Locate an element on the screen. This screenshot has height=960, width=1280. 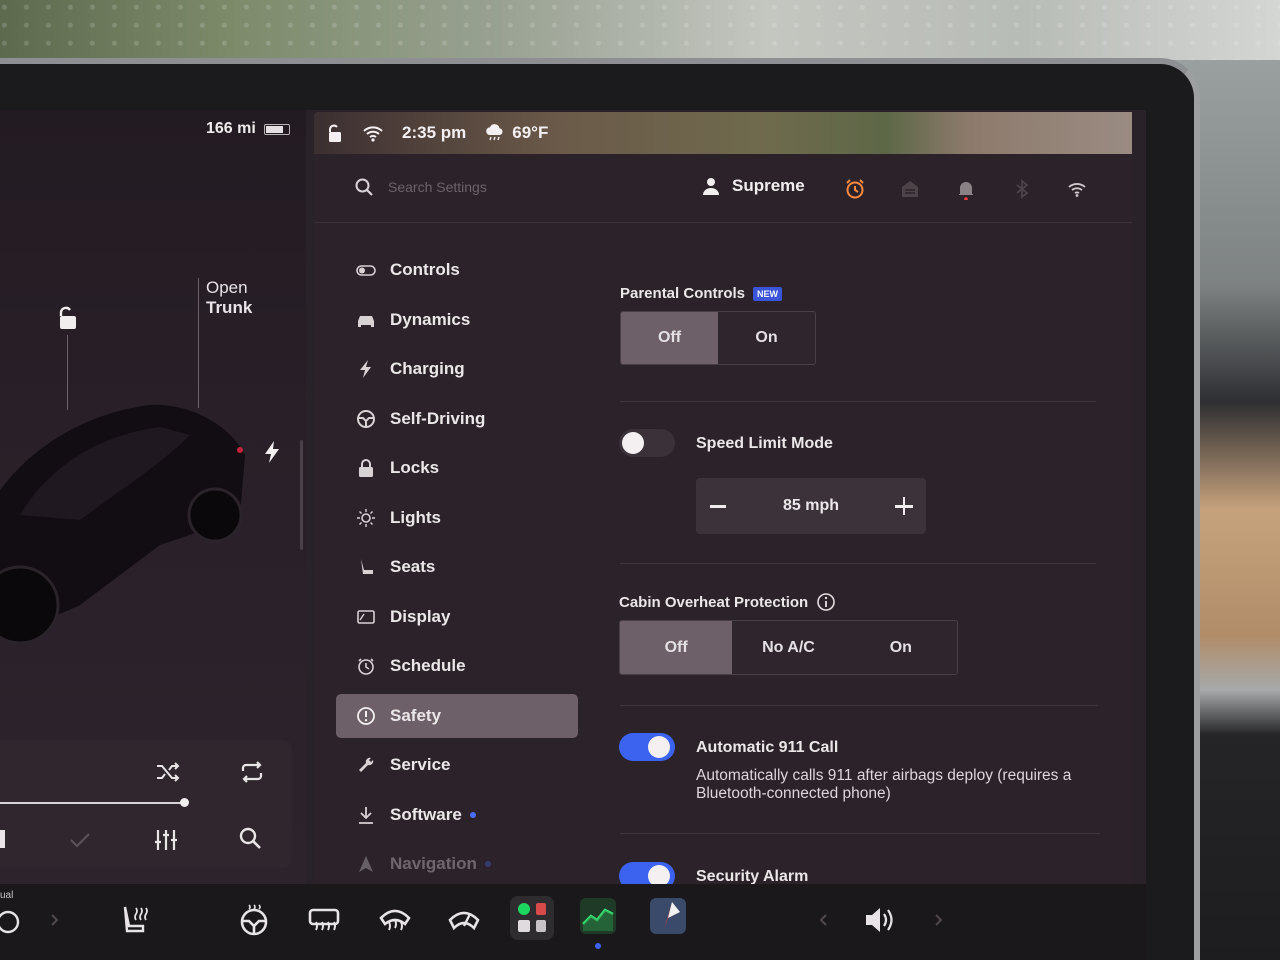
stocks-app-icon is located at coordinates (598, 916).